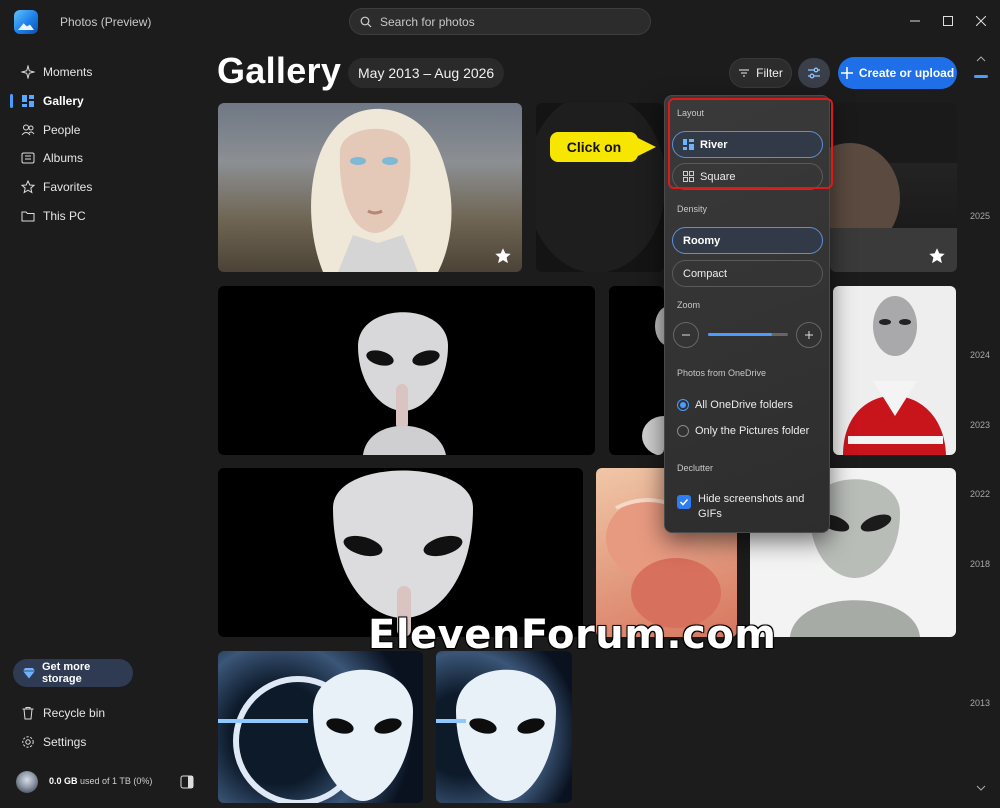 The height and width of the screenshot is (808, 1000). What do you see at coordinates (63, 101) in the screenshot?
I see `sidebar-item-label: Gallery` at bounding box center [63, 101].